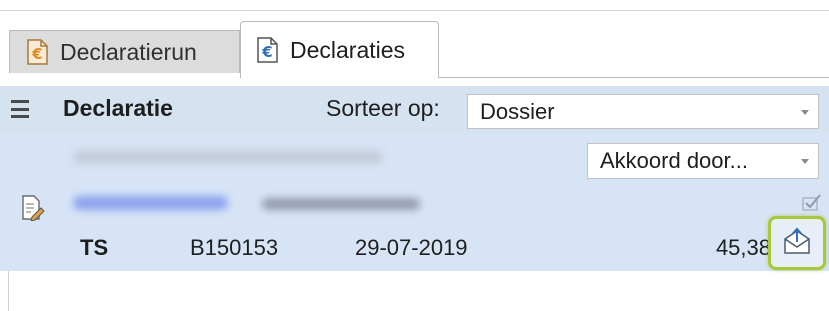 This screenshot has height=311, width=829. I want to click on sort-label: Sorteer op:, so click(383, 108).